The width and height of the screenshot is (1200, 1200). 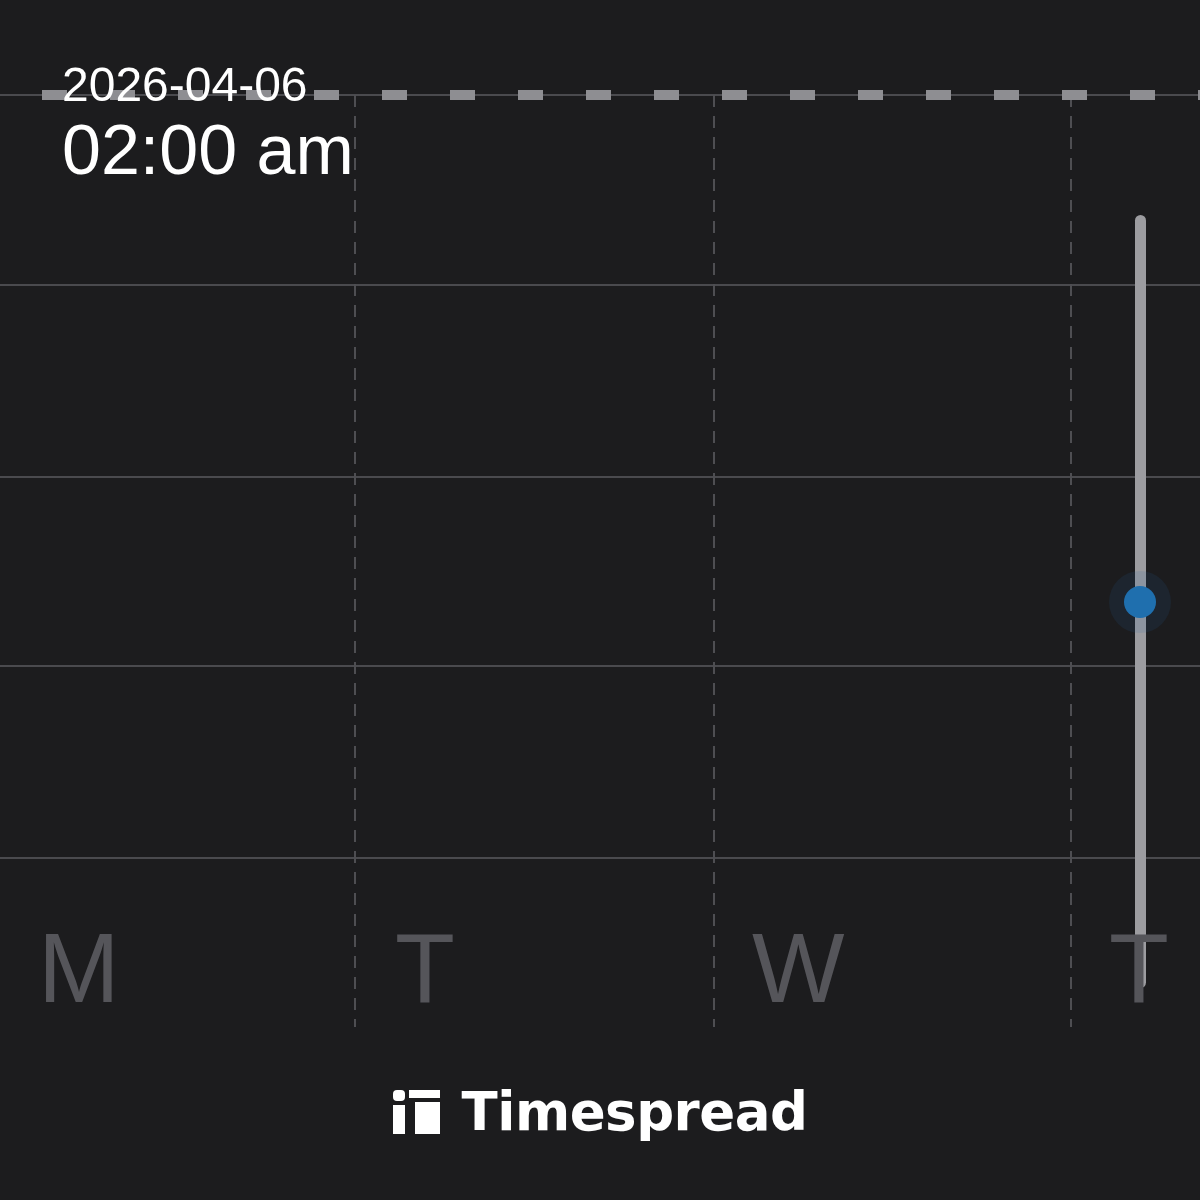 What do you see at coordinates (185, 85) in the screenshot?
I see `date-text: 2026-04-06` at bounding box center [185, 85].